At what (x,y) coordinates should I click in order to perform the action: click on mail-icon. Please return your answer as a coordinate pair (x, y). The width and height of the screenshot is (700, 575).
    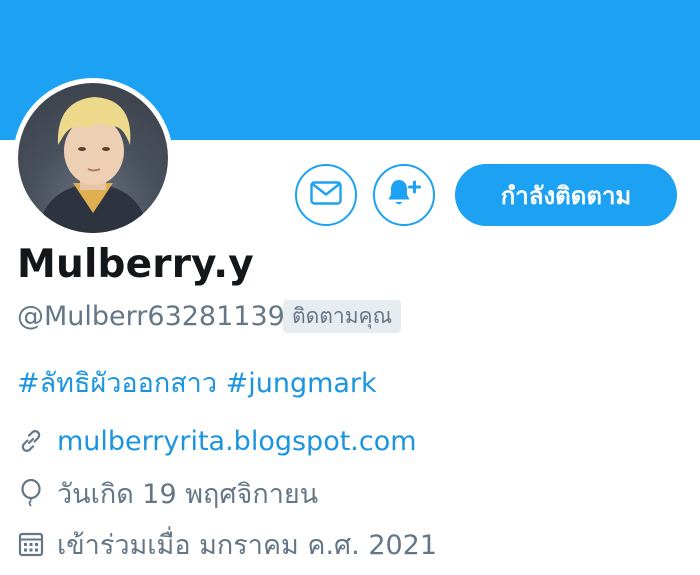
    Looking at the image, I should click on (326, 195).